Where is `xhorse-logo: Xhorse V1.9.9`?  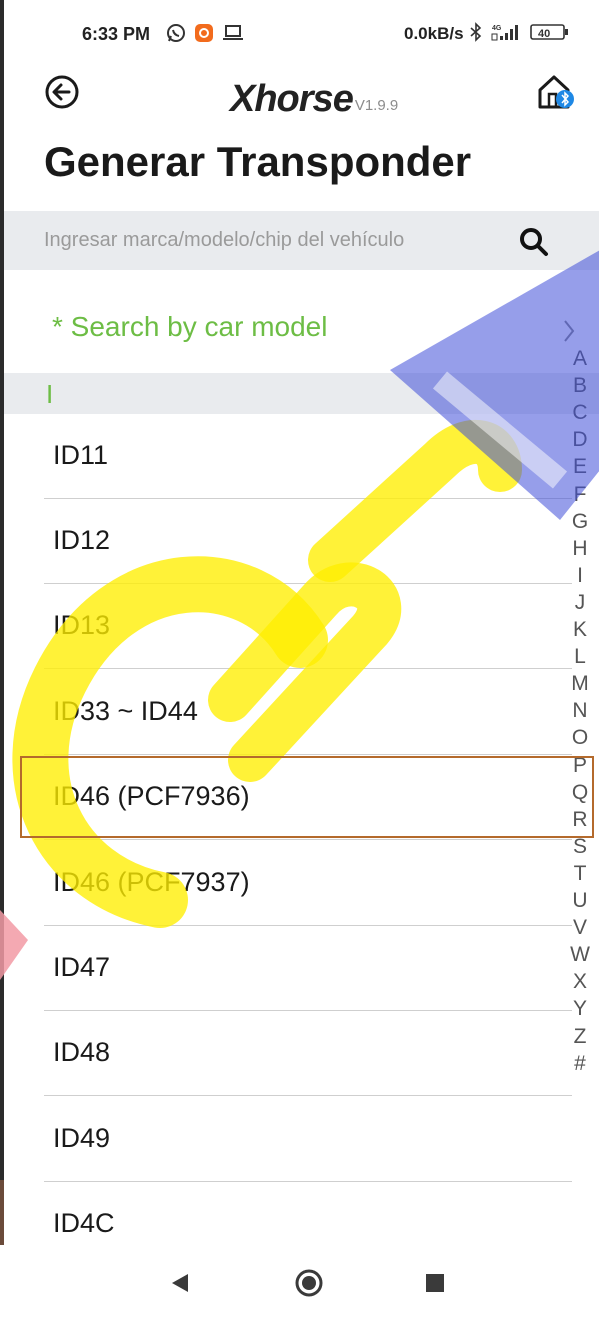
xhorse-logo: Xhorse V1.9.9 is located at coordinates (314, 93).